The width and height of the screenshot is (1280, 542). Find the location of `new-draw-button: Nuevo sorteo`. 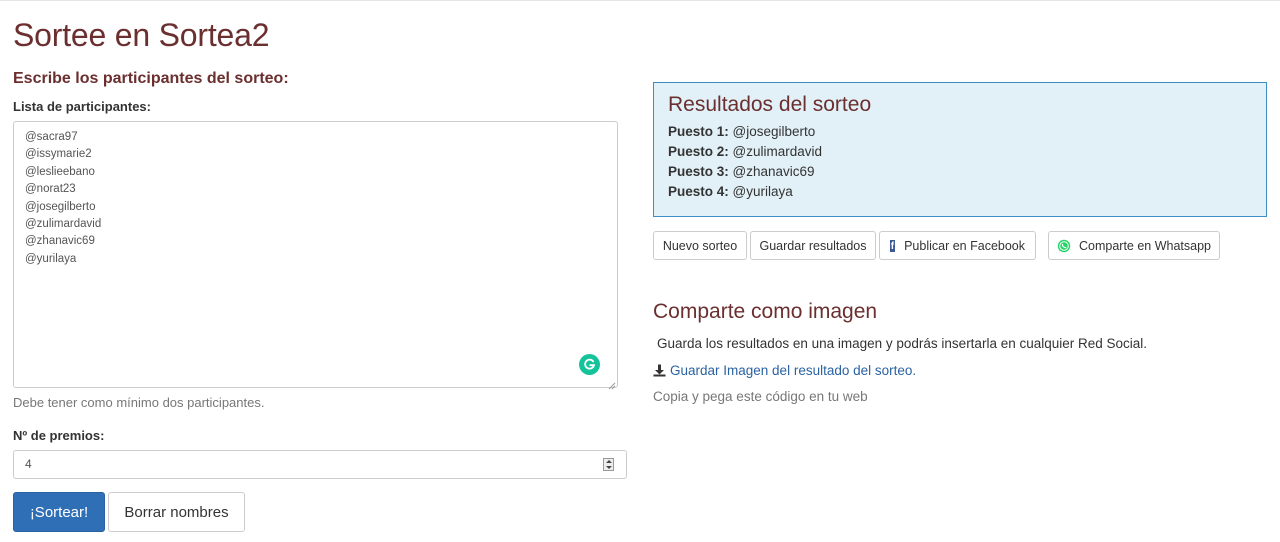

new-draw-button: Nuevo sorteo is located at coordinates (700, 245).